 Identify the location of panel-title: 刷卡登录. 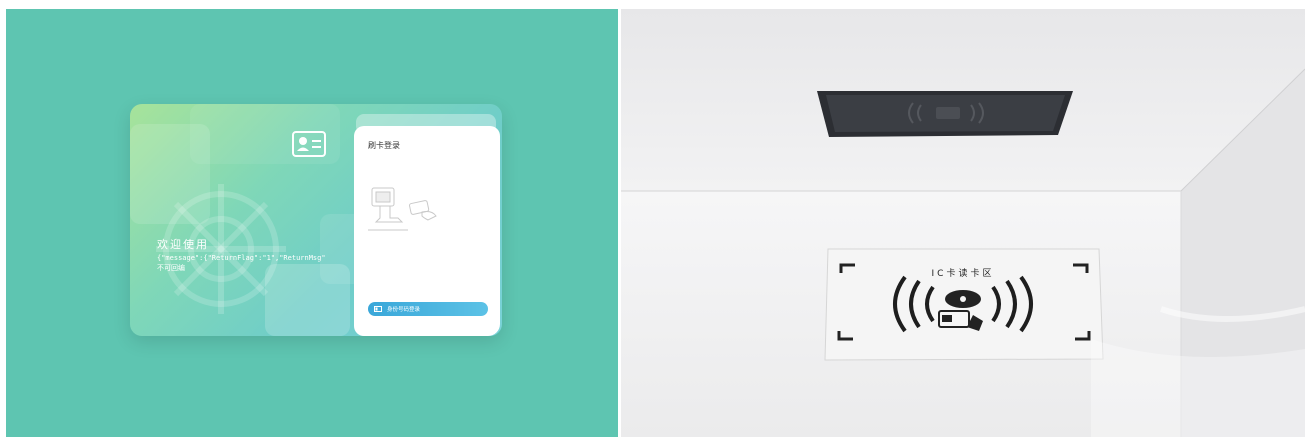
(384, 145).